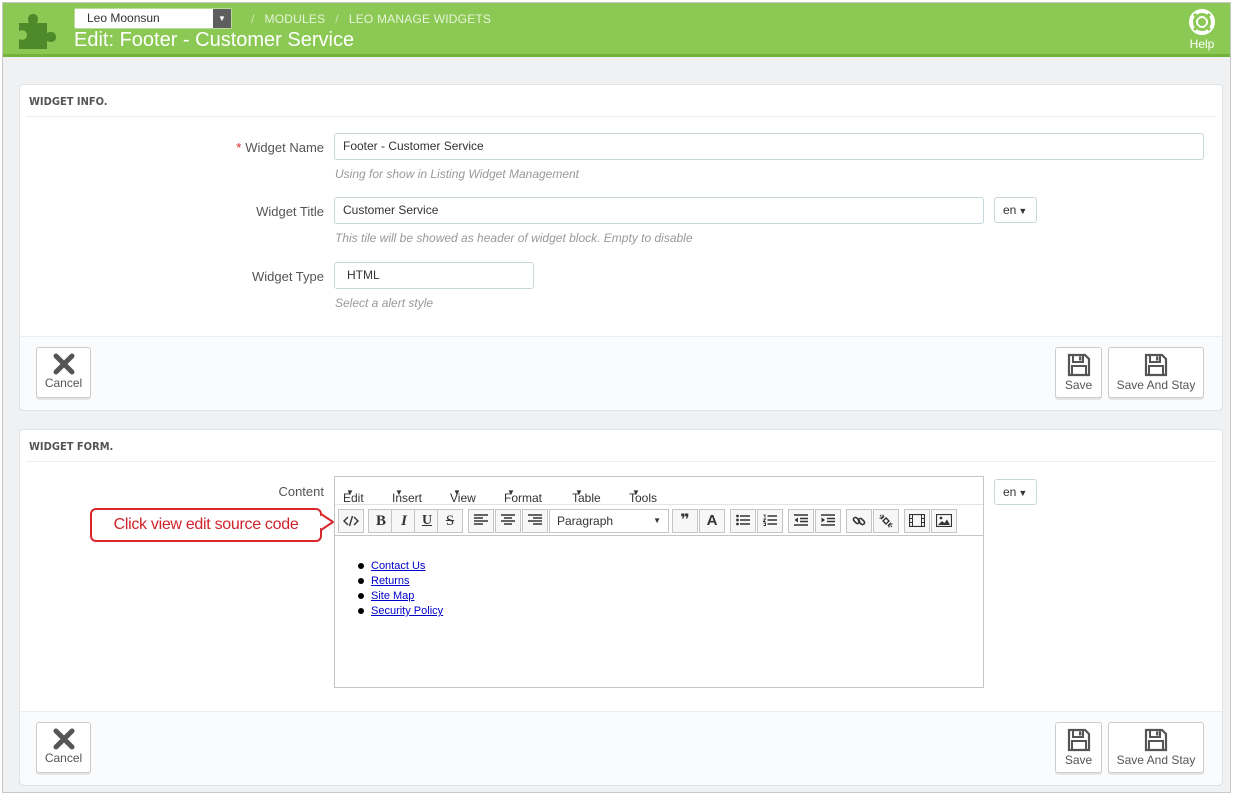  Describe the element at coordinates (609, 521) in the screenshot. I see `format-select: Paragraph ▼` at that location.